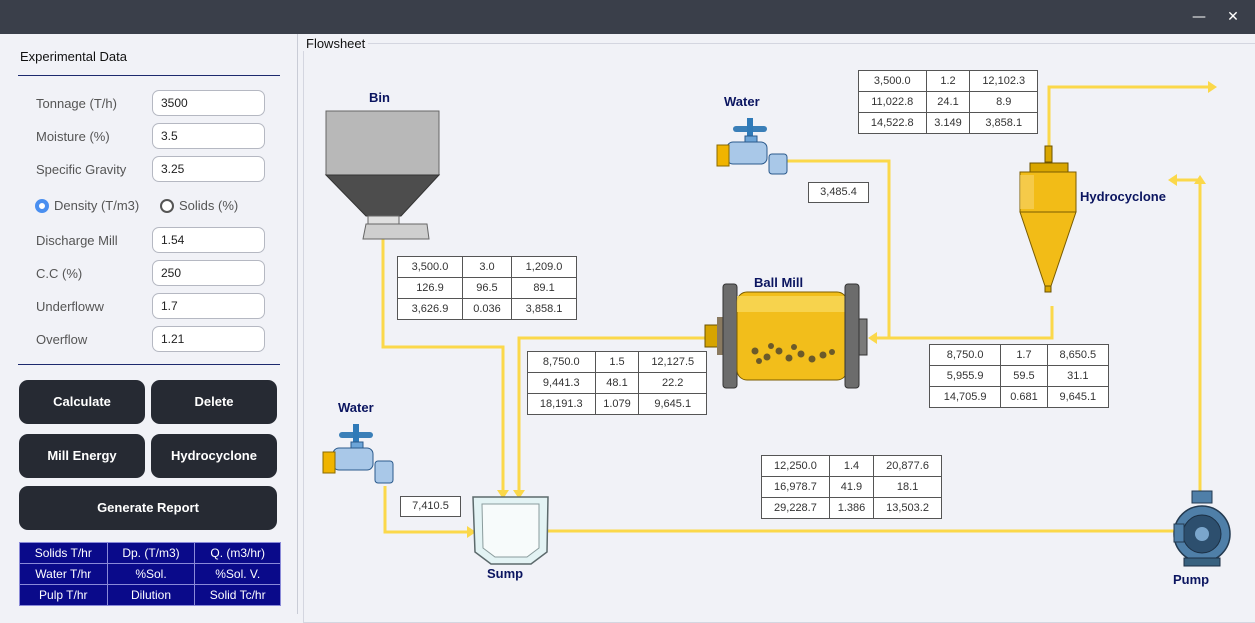 This screenshot has height=623, width=1255. I want to click on close-button: ✕, so click(1233, 17).